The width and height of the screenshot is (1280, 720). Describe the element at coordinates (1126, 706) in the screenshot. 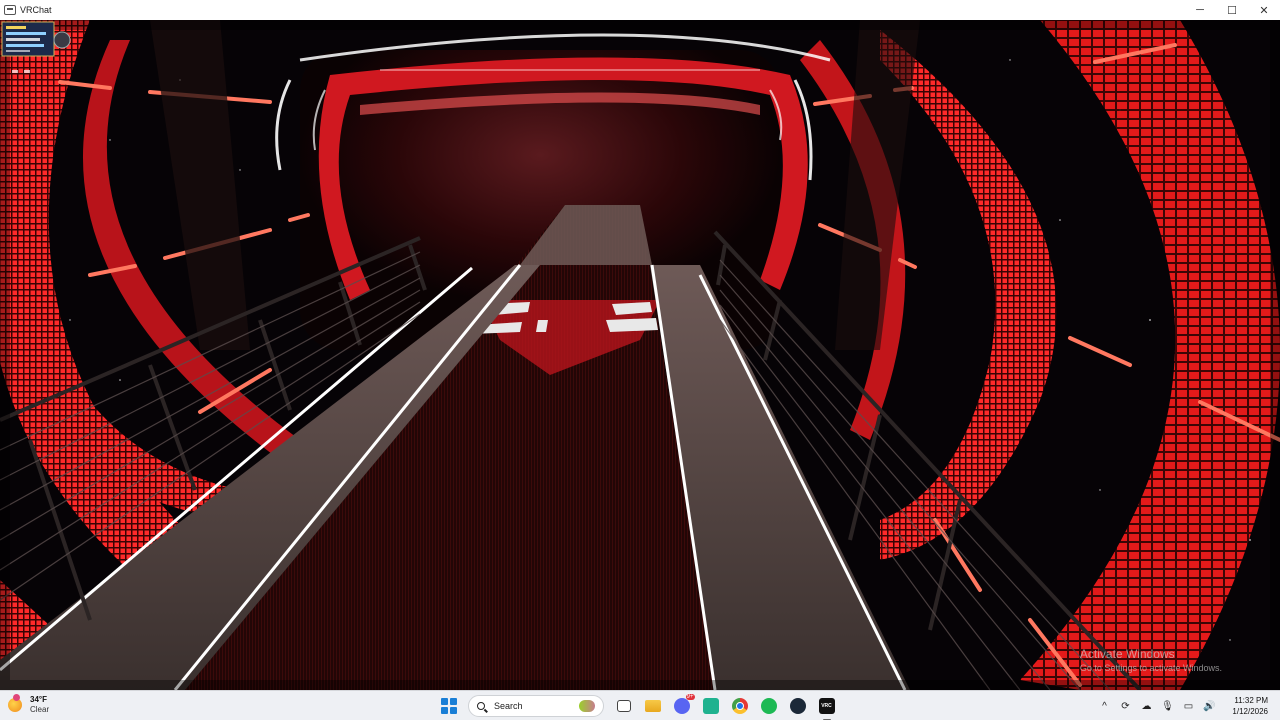

I see `sync-icon: ⟳` at that location.